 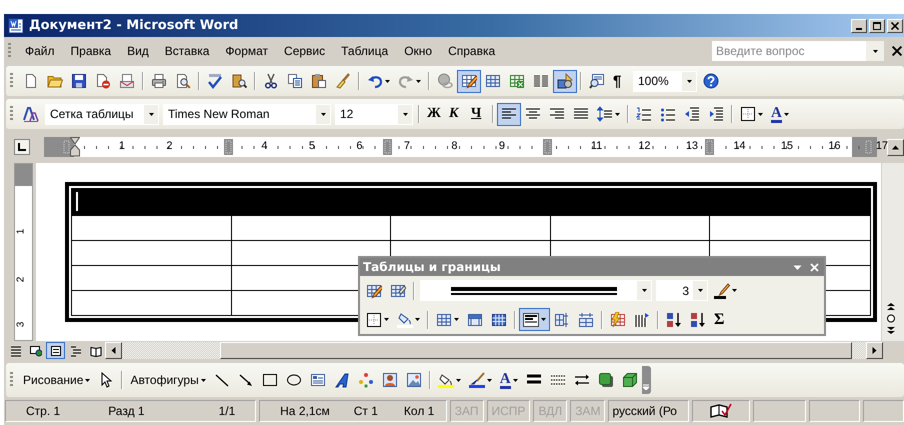 What do you see at coordinates (227, 411) in the screenshot?
I see `status-field: 1/1` at bounding box center [227, 411].